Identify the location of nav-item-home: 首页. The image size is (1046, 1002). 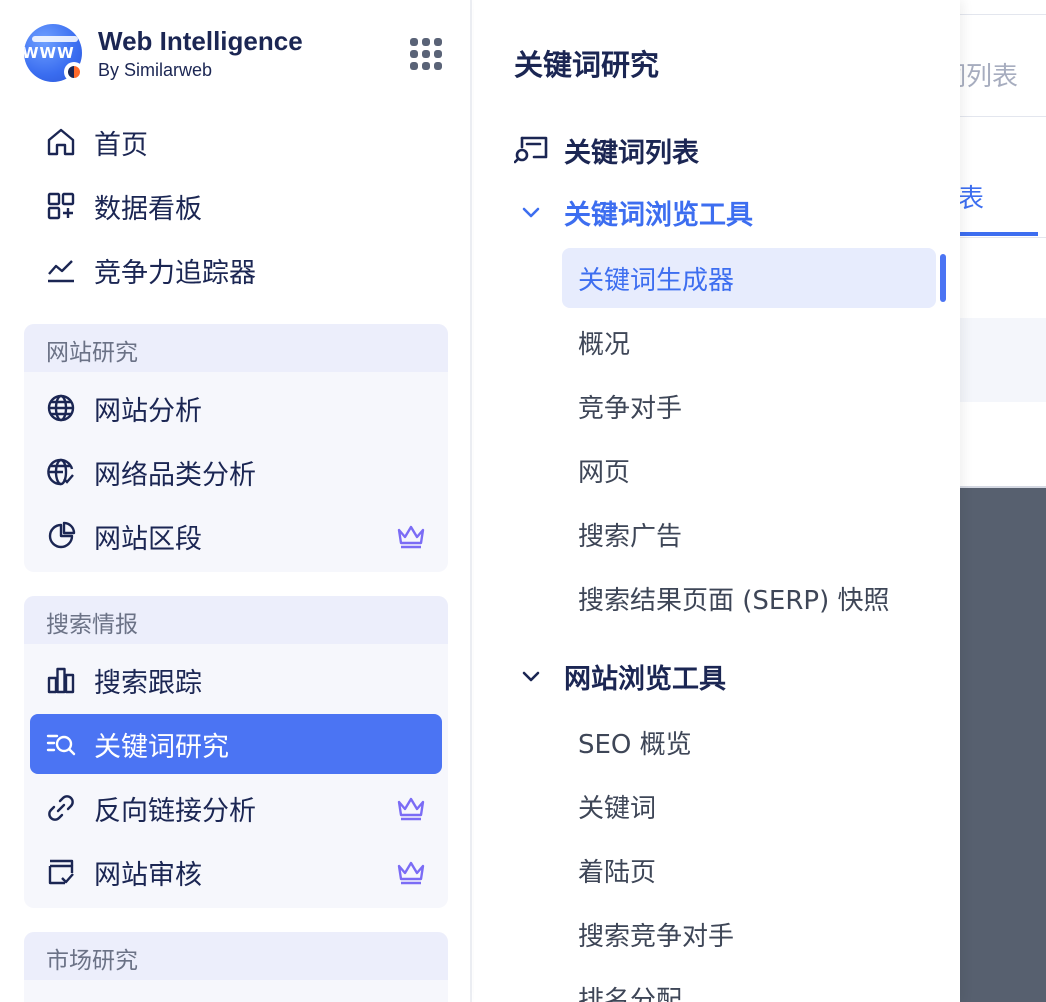
(236, 142).